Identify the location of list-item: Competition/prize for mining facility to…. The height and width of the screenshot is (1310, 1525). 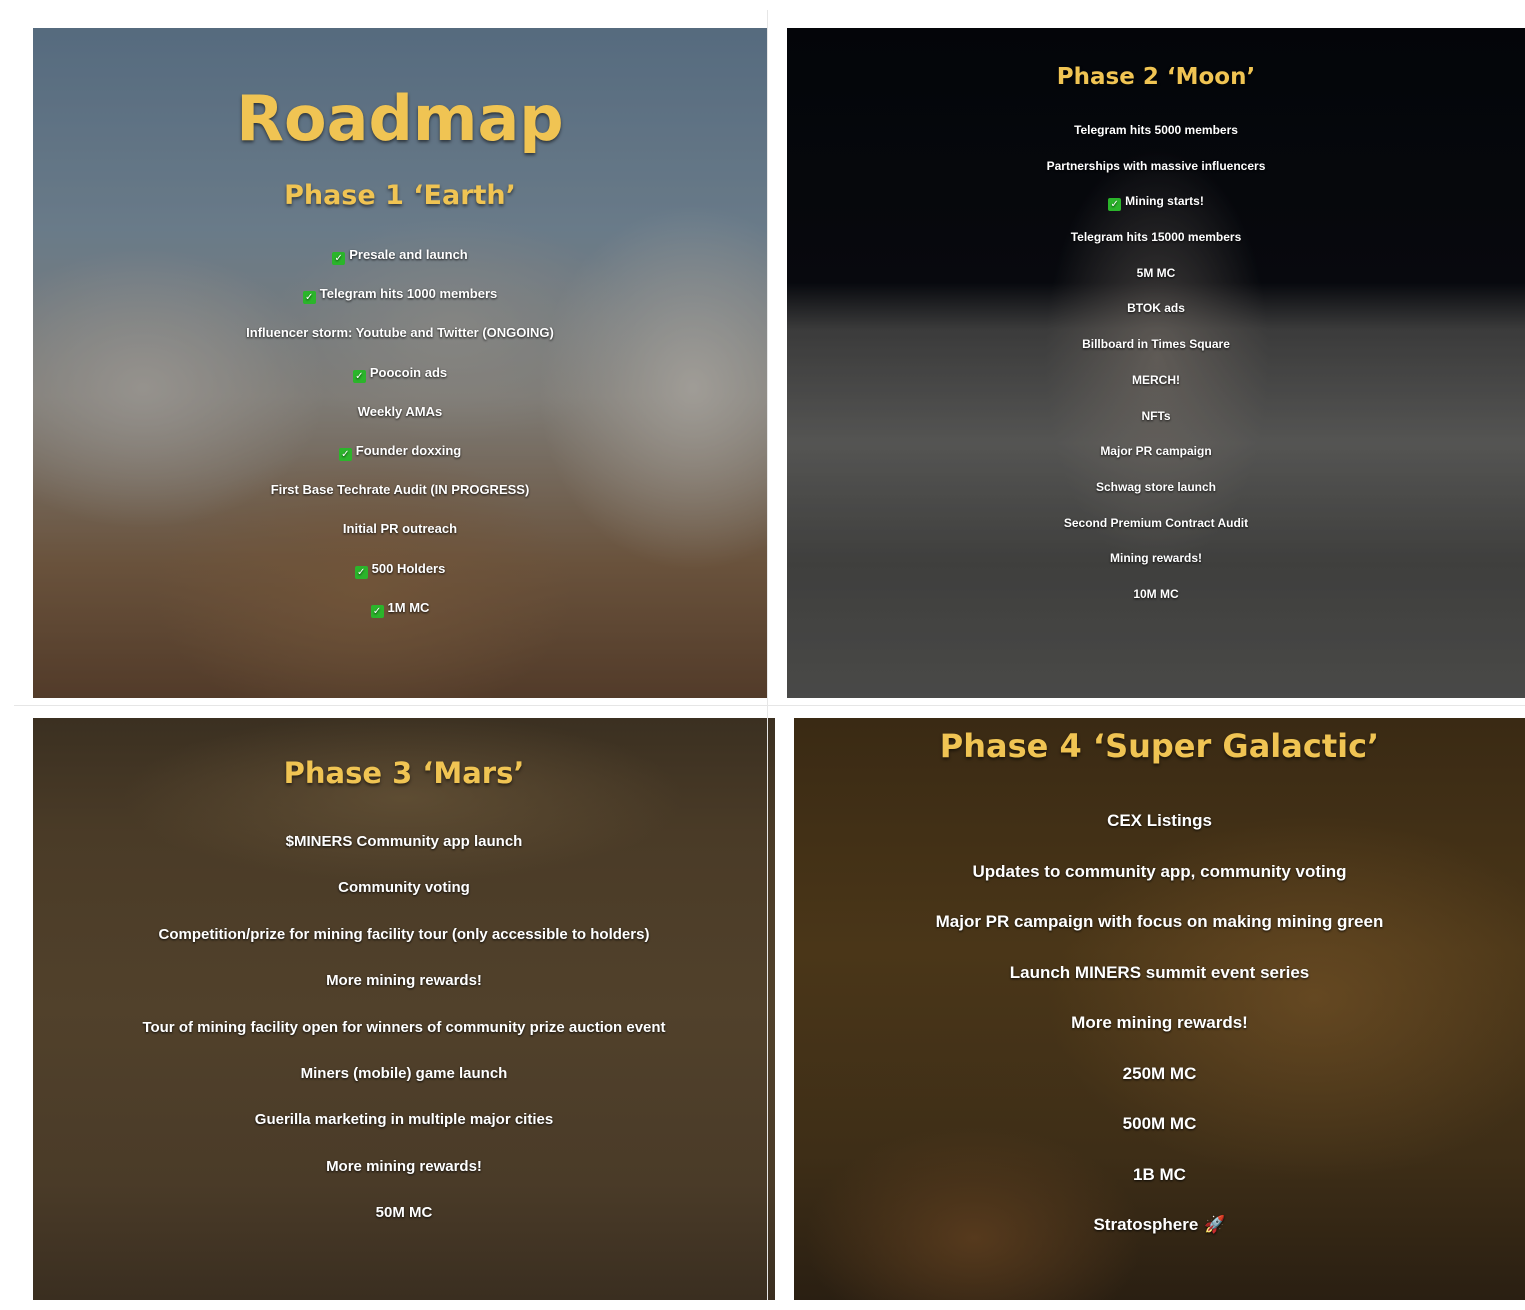
(404, 934).